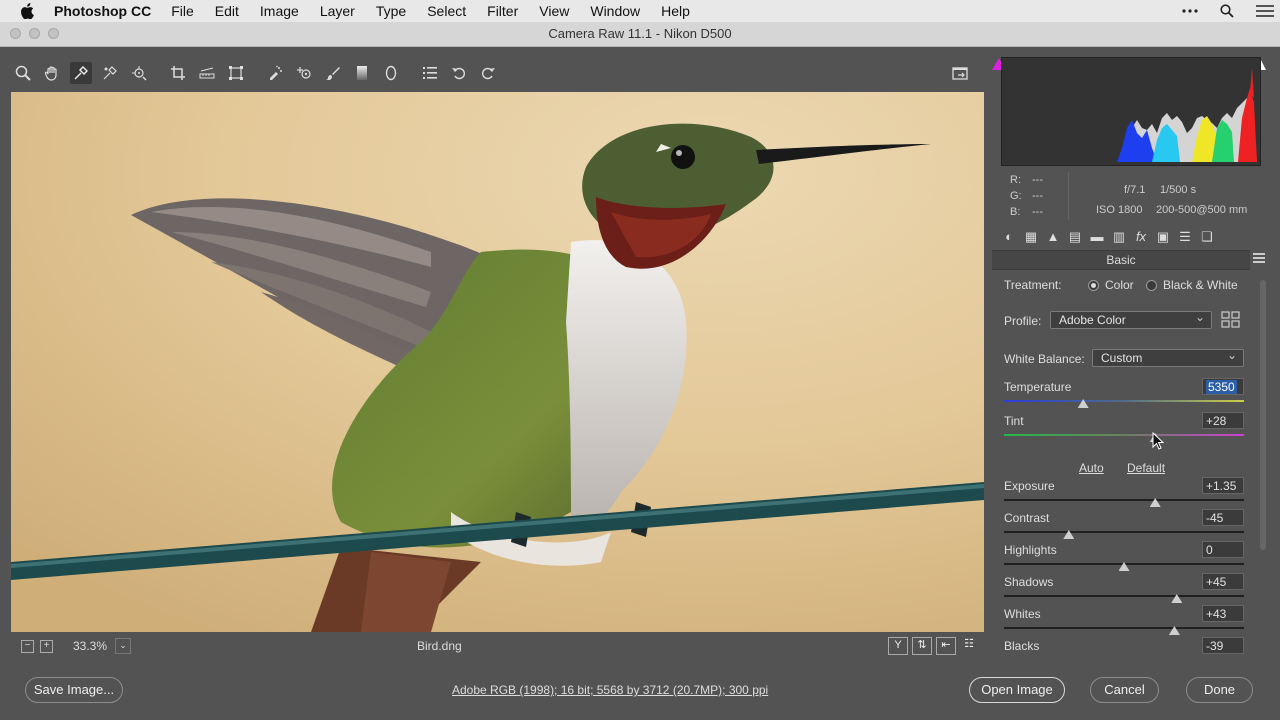  What do you see at coordinates (182, 11) in the screenshot?
I see `menu-file: File` at bounding box center [182, 11].